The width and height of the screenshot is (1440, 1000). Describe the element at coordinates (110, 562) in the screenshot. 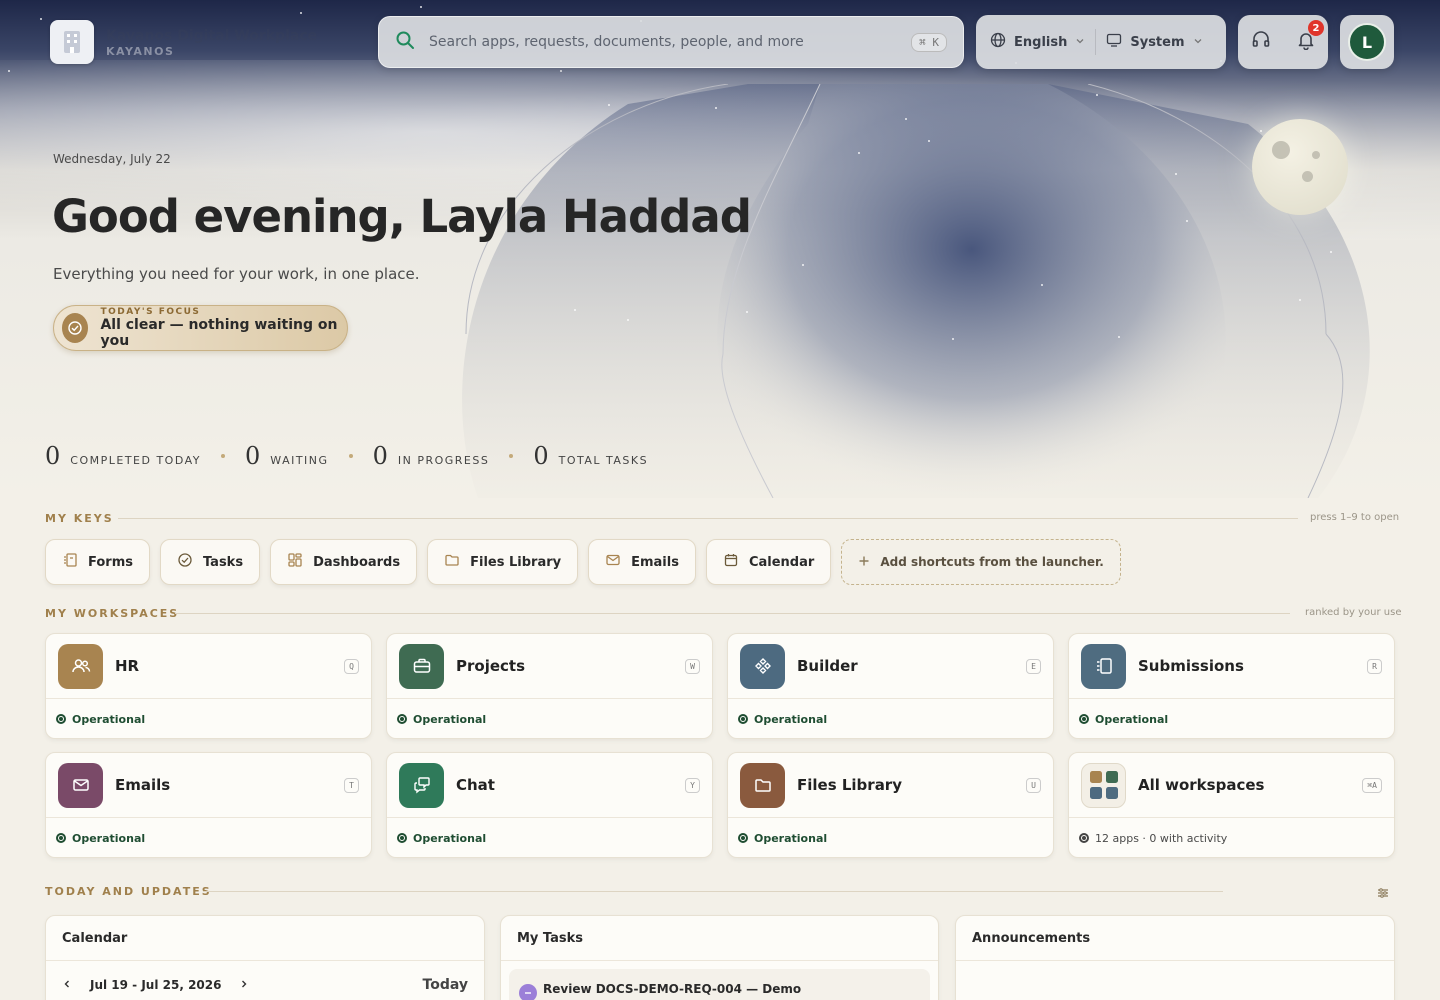

I see `key-label: Forms` at that location.